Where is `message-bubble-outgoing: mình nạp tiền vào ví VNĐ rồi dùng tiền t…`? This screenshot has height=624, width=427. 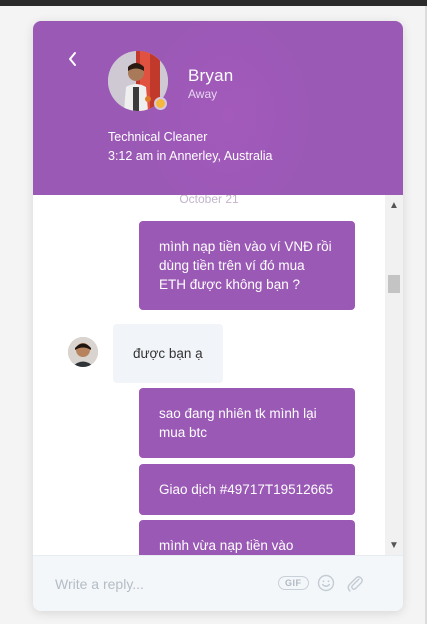 message-bubble-outgoing: mình nạp tiền vào ví VNĐ rồi dùng tiền t… is located at coordinates (247, 265).